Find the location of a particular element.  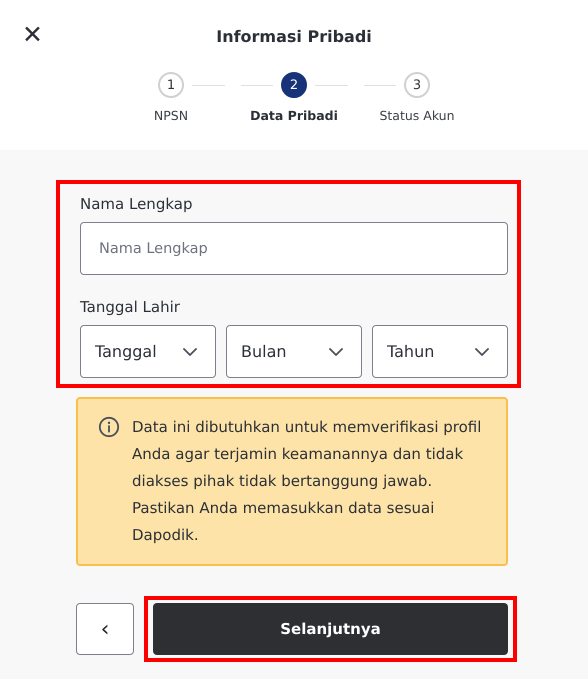

back-button: ‹ is located at coordinates (105, 629).